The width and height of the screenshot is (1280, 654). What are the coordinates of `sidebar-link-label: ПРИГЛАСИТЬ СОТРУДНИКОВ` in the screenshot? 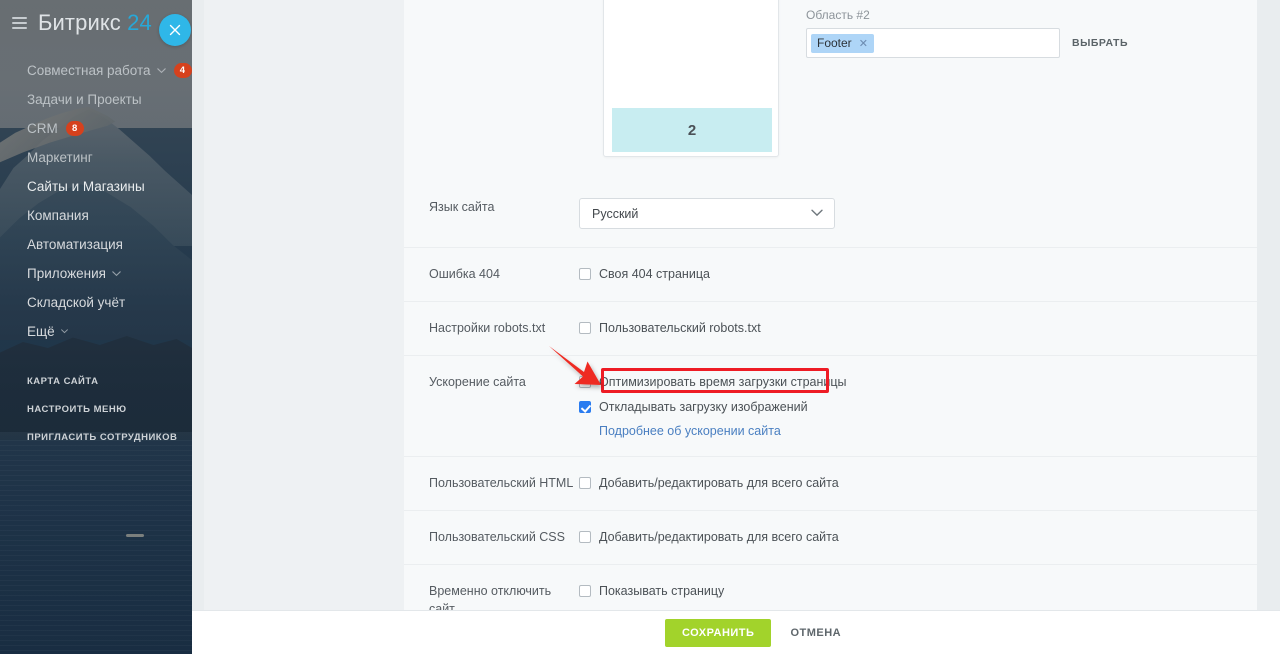 It's located at (102, 437).